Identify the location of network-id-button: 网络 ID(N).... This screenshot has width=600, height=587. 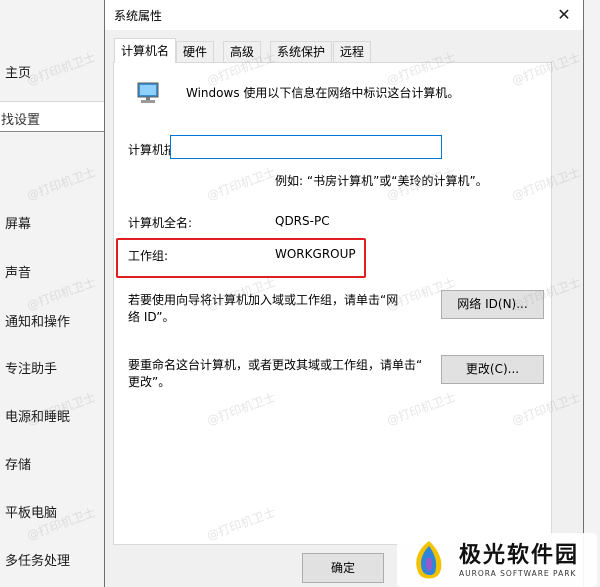
(492, 304).